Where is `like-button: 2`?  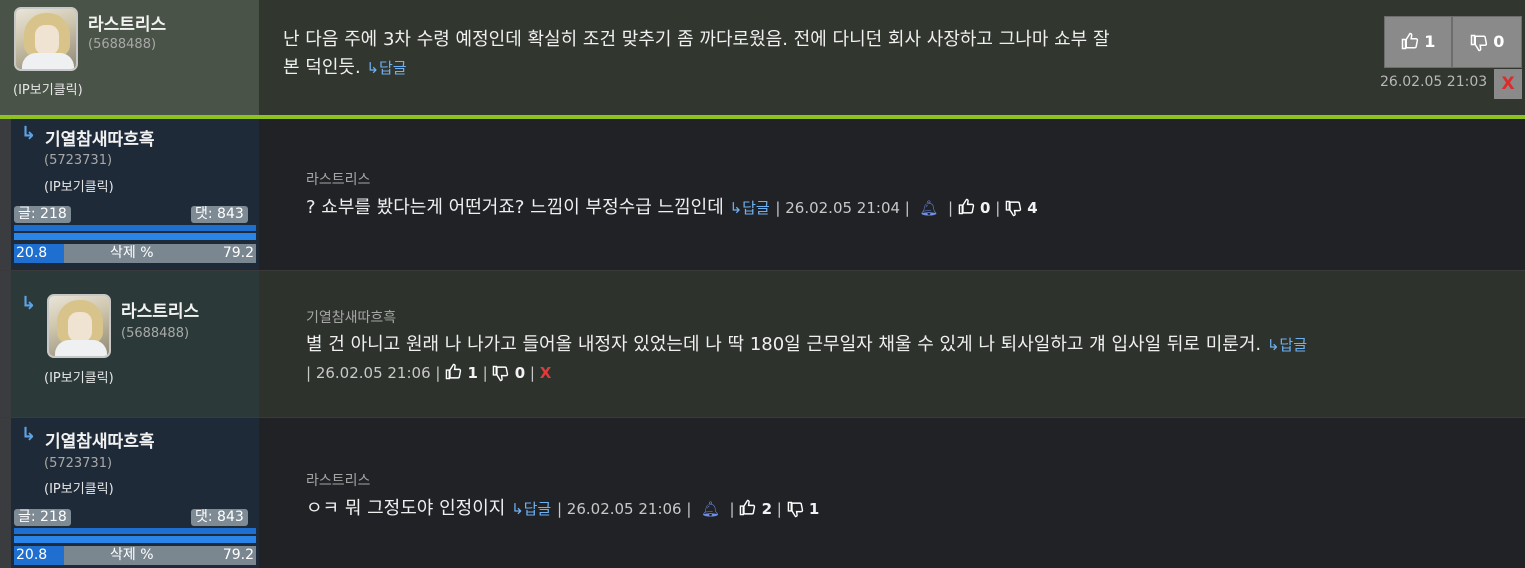 like-button: 2 is located at coordinates (756, 508).